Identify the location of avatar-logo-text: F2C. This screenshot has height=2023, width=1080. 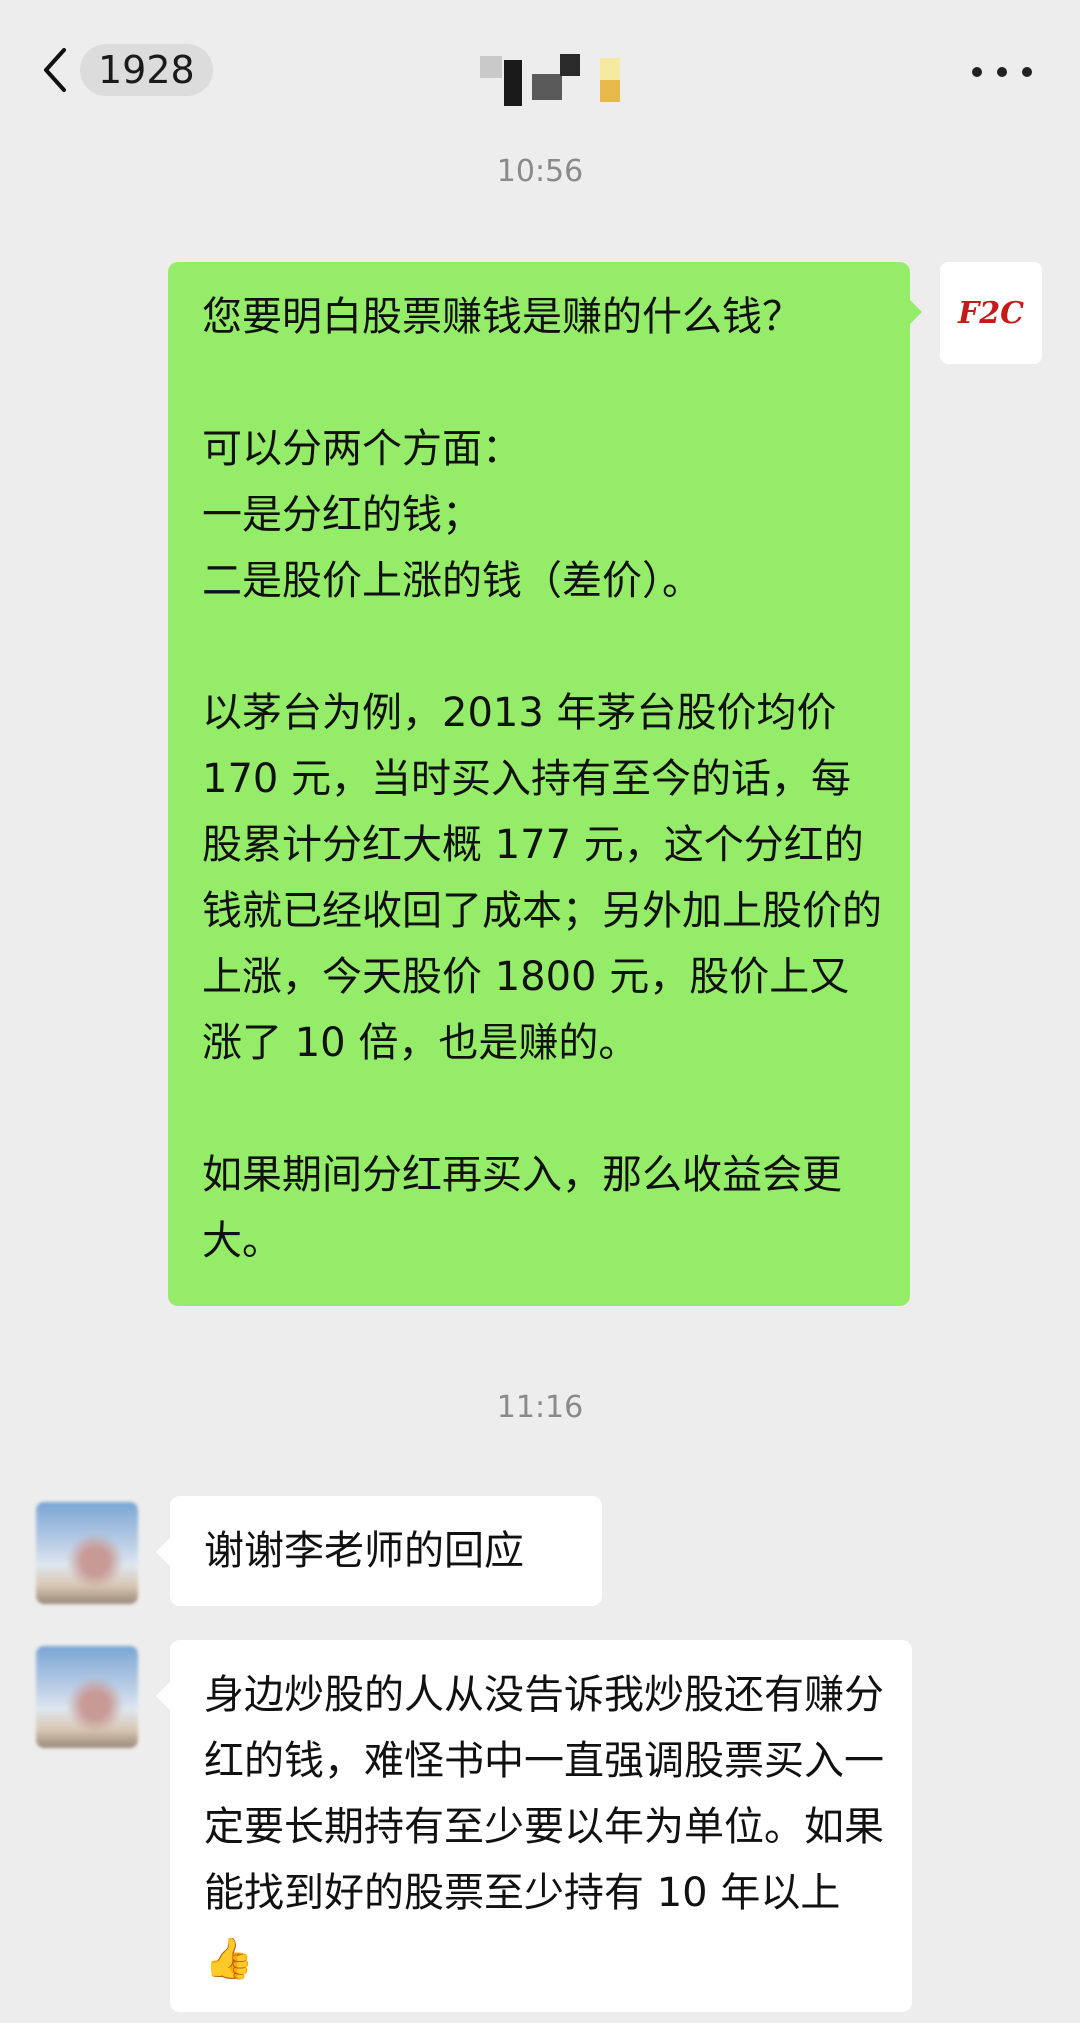
(991, 313).